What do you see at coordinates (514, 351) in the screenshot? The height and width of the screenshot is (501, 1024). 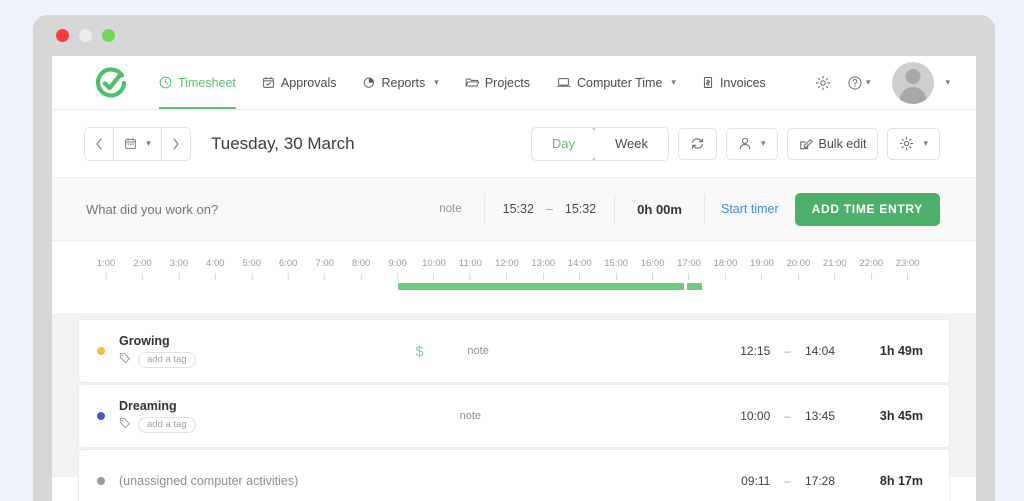 I see `time-entry-row: Growing add a tag $ note 12:15–14:04 1h 49m` at bounding box center [514, 351].